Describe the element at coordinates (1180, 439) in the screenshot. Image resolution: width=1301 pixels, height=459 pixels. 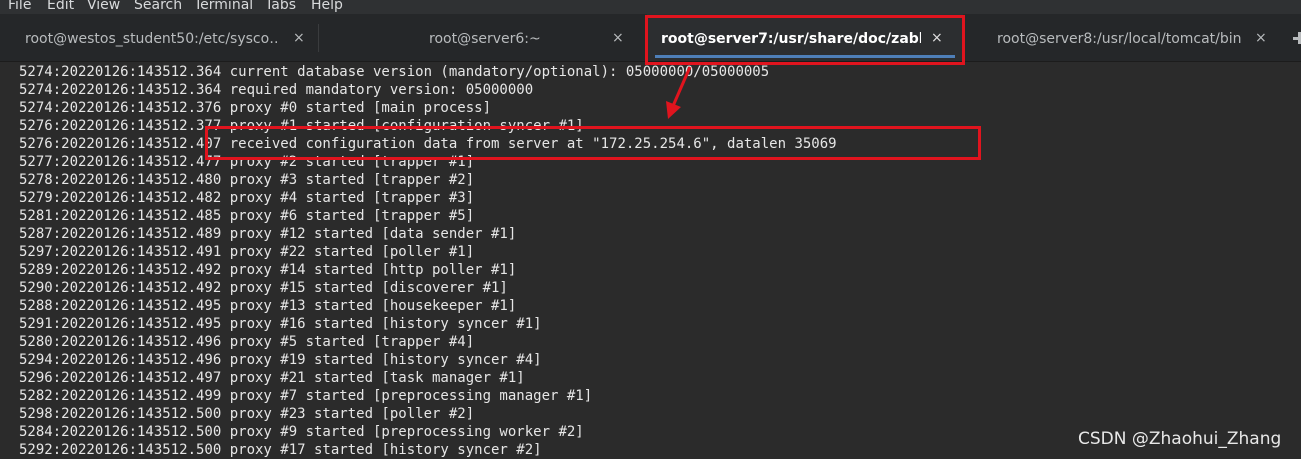
I see `watermark: CSDN @Zhaohui_Zhang` at that location.